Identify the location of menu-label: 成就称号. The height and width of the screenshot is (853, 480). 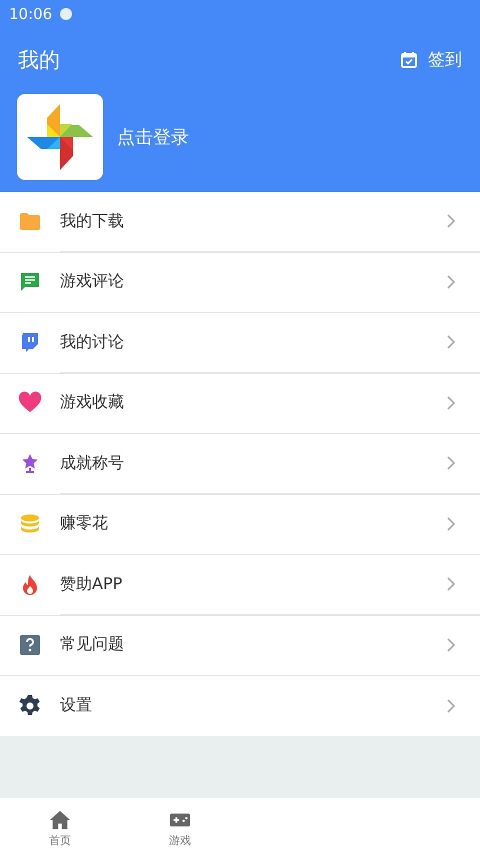
(92, 463).